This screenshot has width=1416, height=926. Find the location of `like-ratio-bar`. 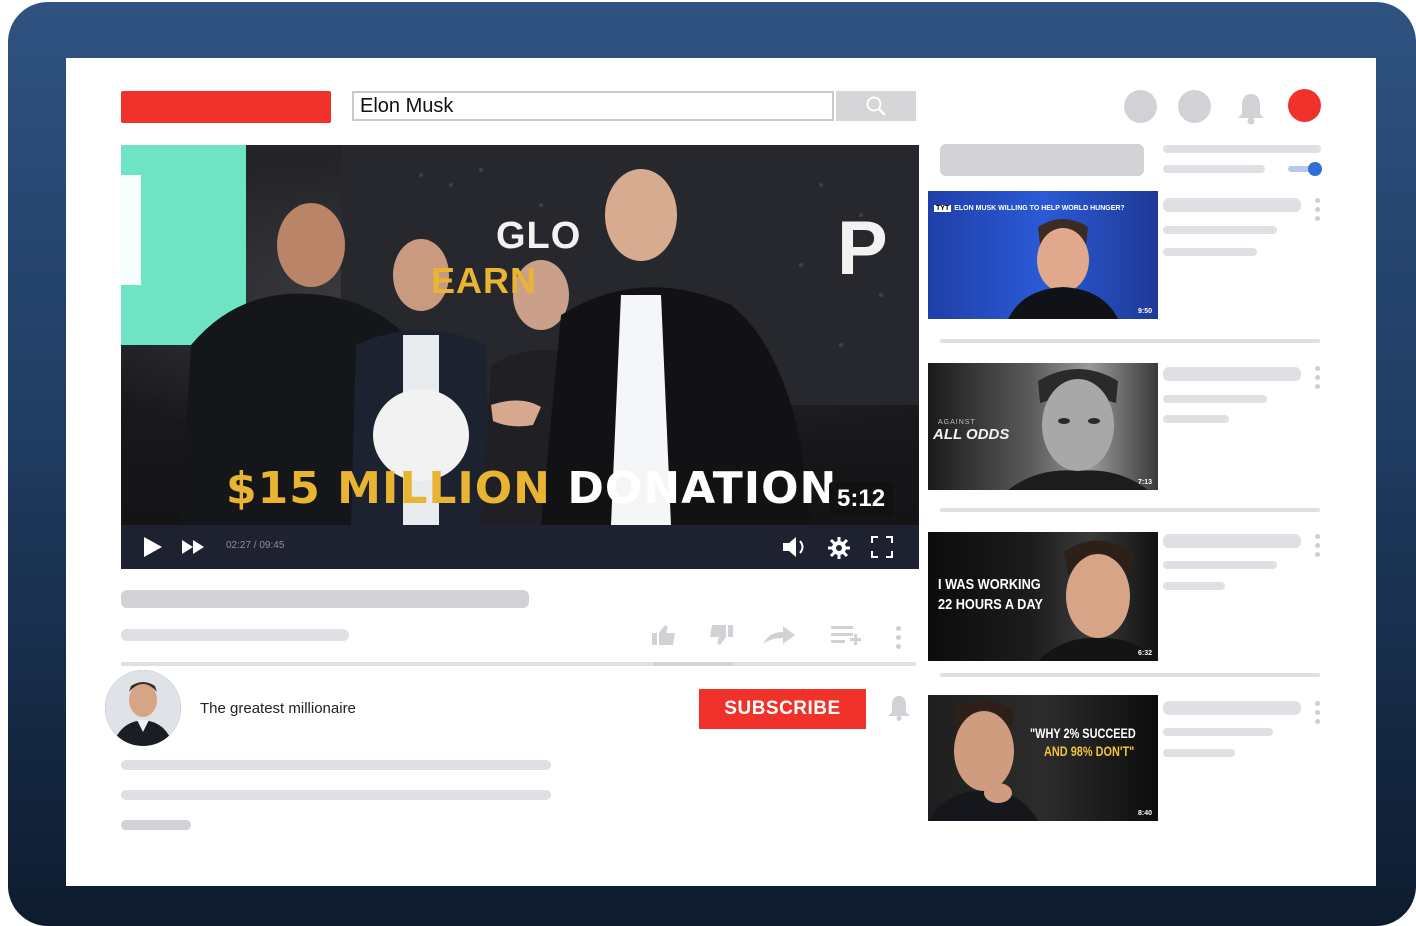

like-ratio-bar is located at coordinates (693, 664).